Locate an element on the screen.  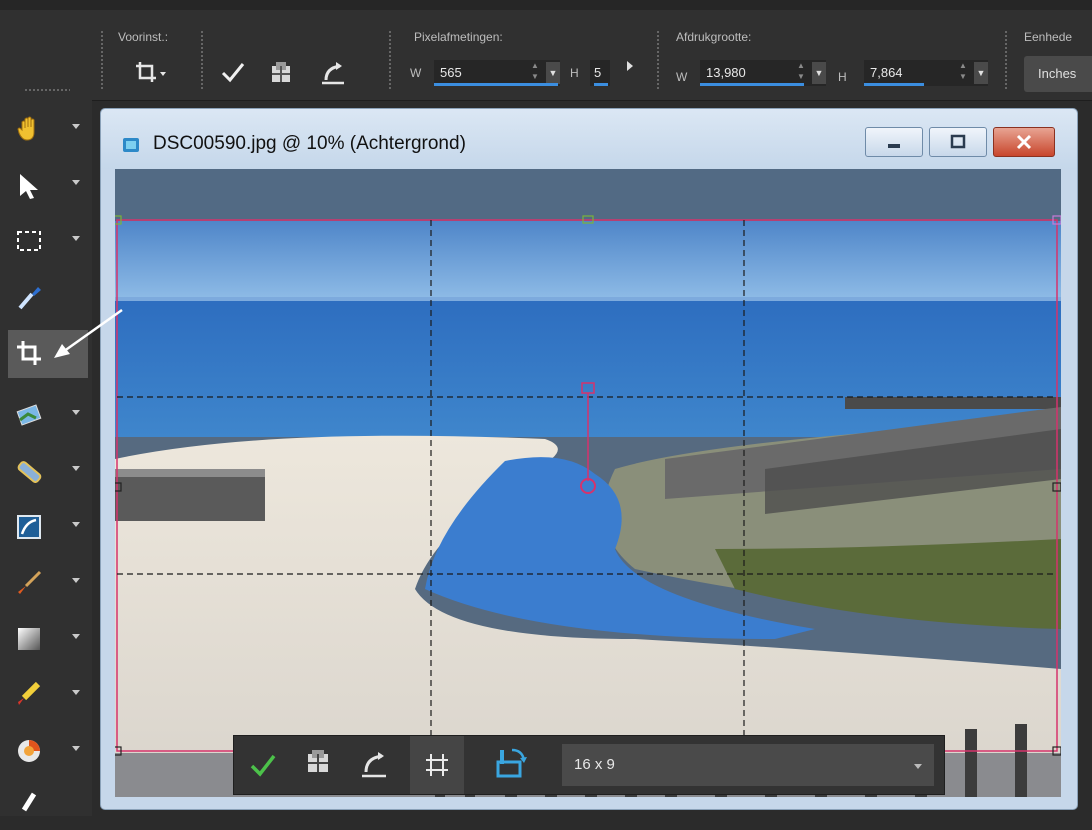
smudge-tool is located at coordinates (48, 806).